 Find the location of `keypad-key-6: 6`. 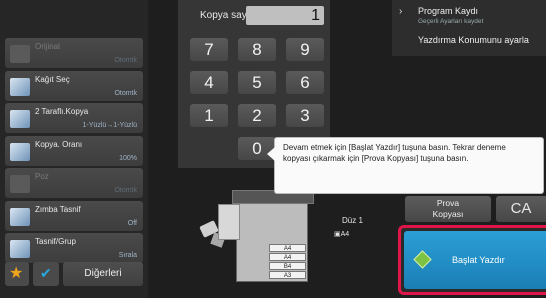

keypad-key-6: 6 is located at coordinates (305, 82).